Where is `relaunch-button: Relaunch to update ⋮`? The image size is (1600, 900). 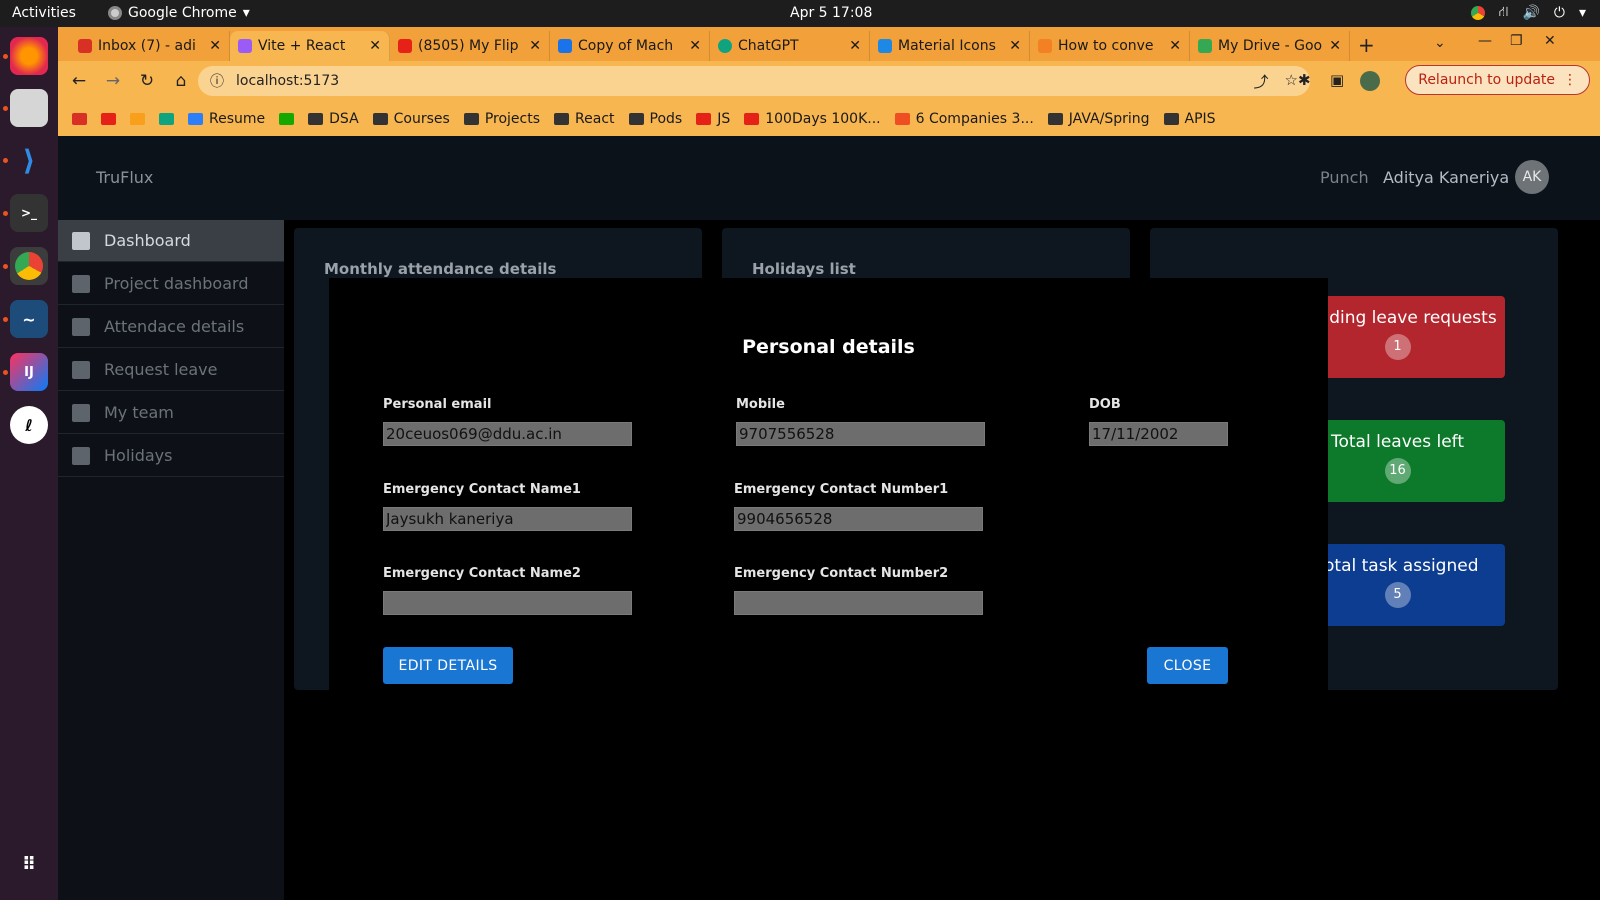 relaunch-button: Relaunch to update ⋮ is located at coordinates (1497, 80).